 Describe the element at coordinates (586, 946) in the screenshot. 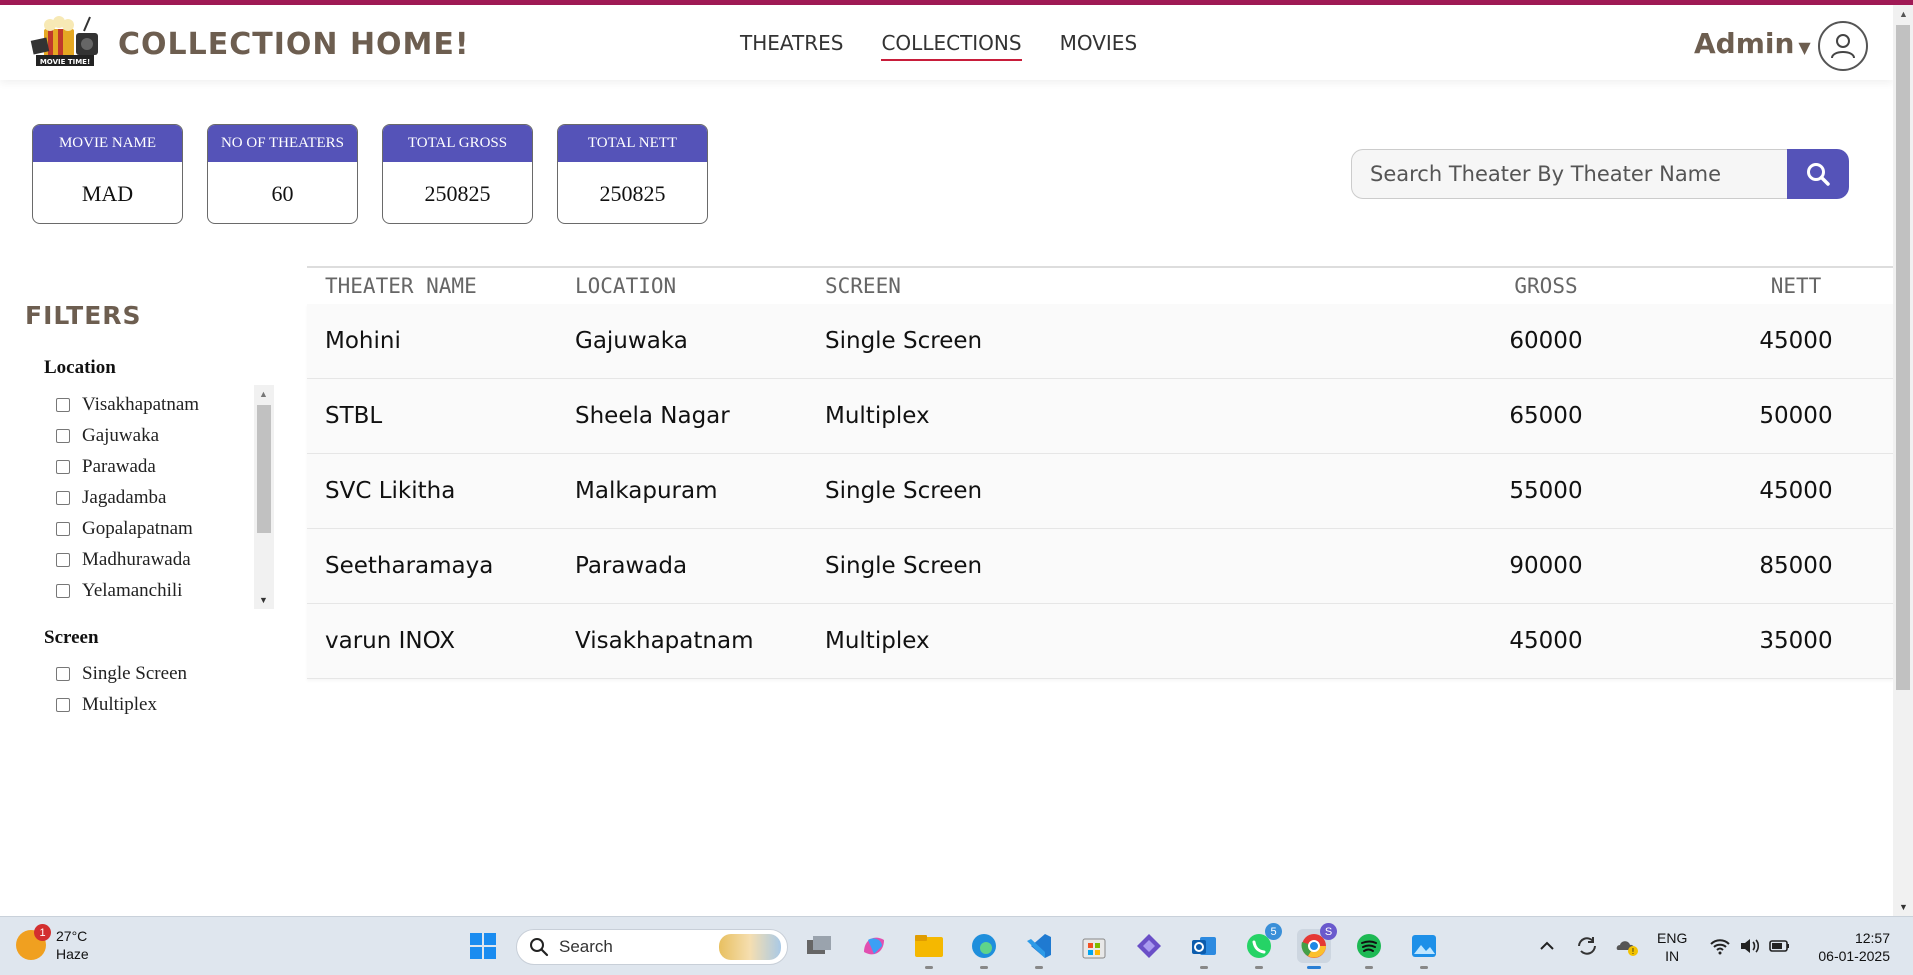

I see `taskbar-search-label: Search` at that location.